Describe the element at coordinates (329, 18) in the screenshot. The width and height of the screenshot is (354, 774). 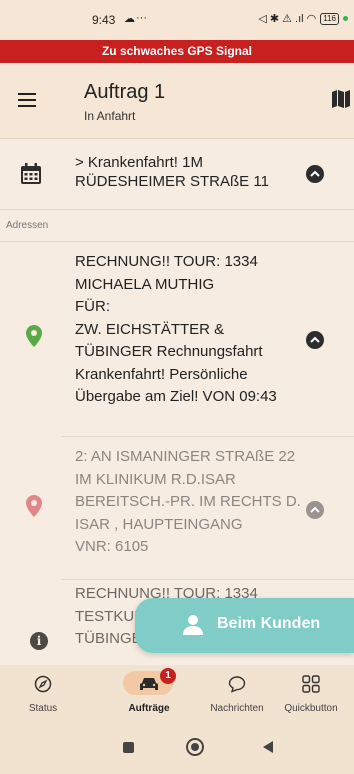
I see `battery-icon: 116` at that location.